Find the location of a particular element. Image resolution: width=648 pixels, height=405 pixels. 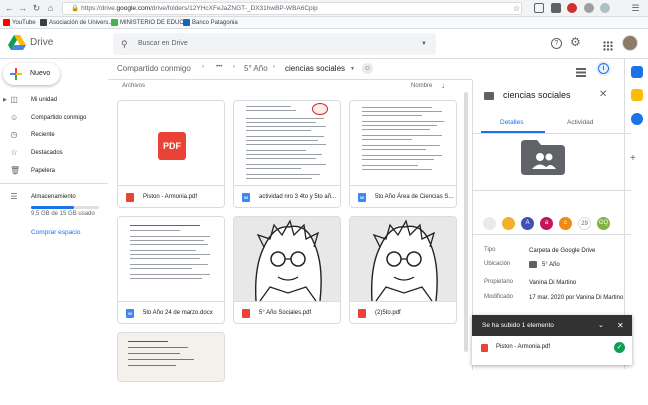

collaborator-avatar: c is located at coordinates (565, 223).